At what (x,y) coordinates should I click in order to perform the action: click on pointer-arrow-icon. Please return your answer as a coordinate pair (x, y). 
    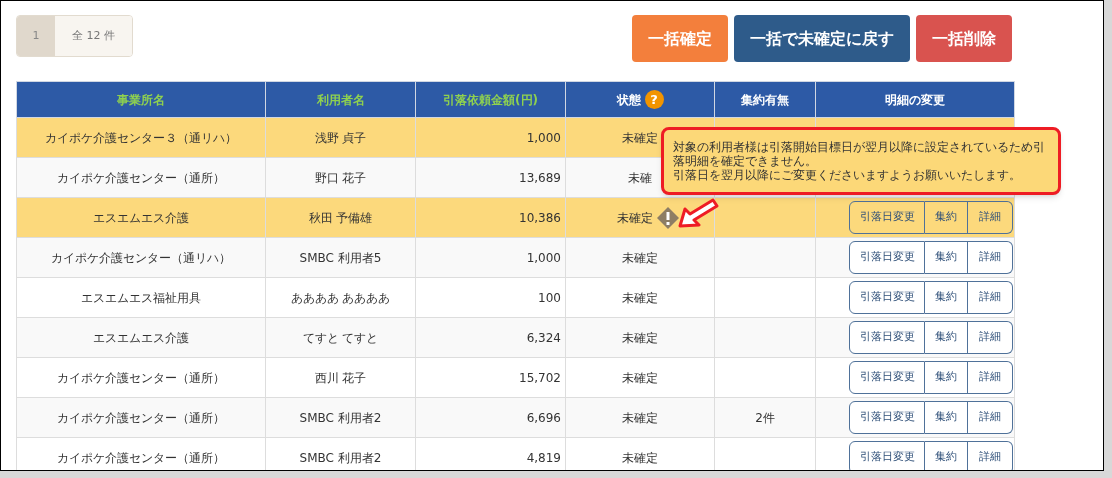
    Looking at the image, I should click on (698, 213).